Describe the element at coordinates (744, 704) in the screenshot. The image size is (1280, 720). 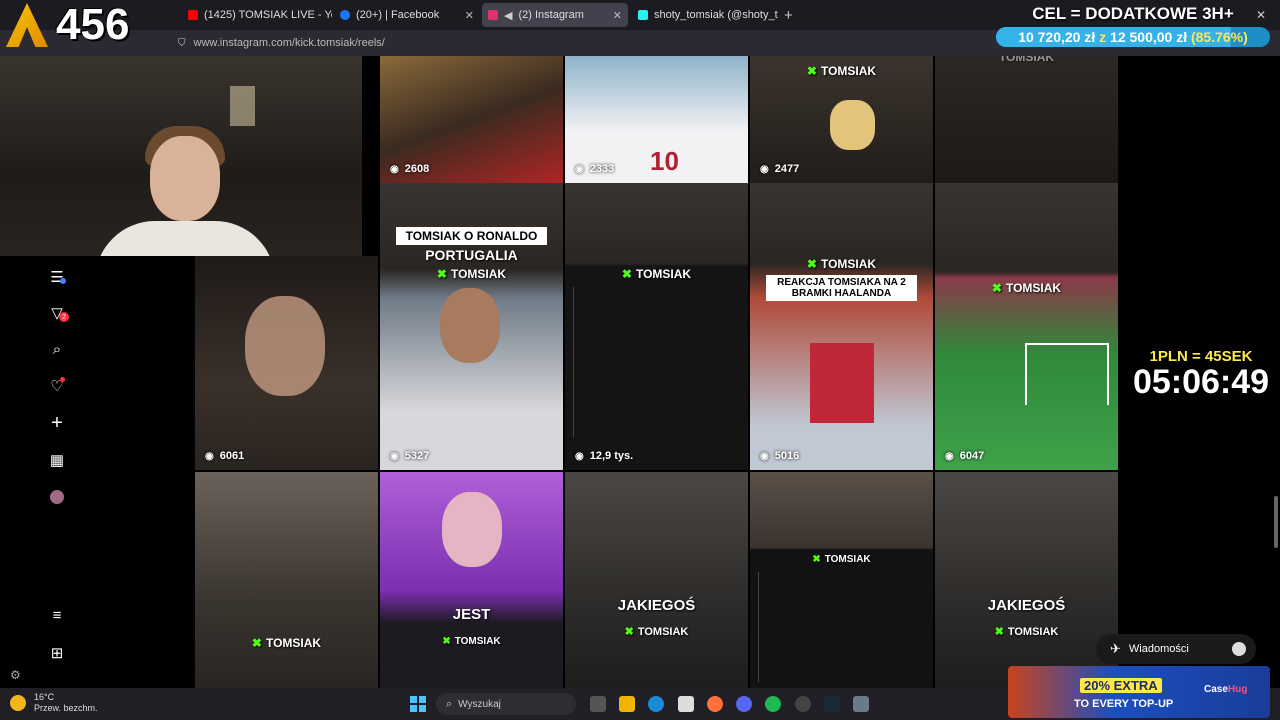
I see `discord-icon` at that location.